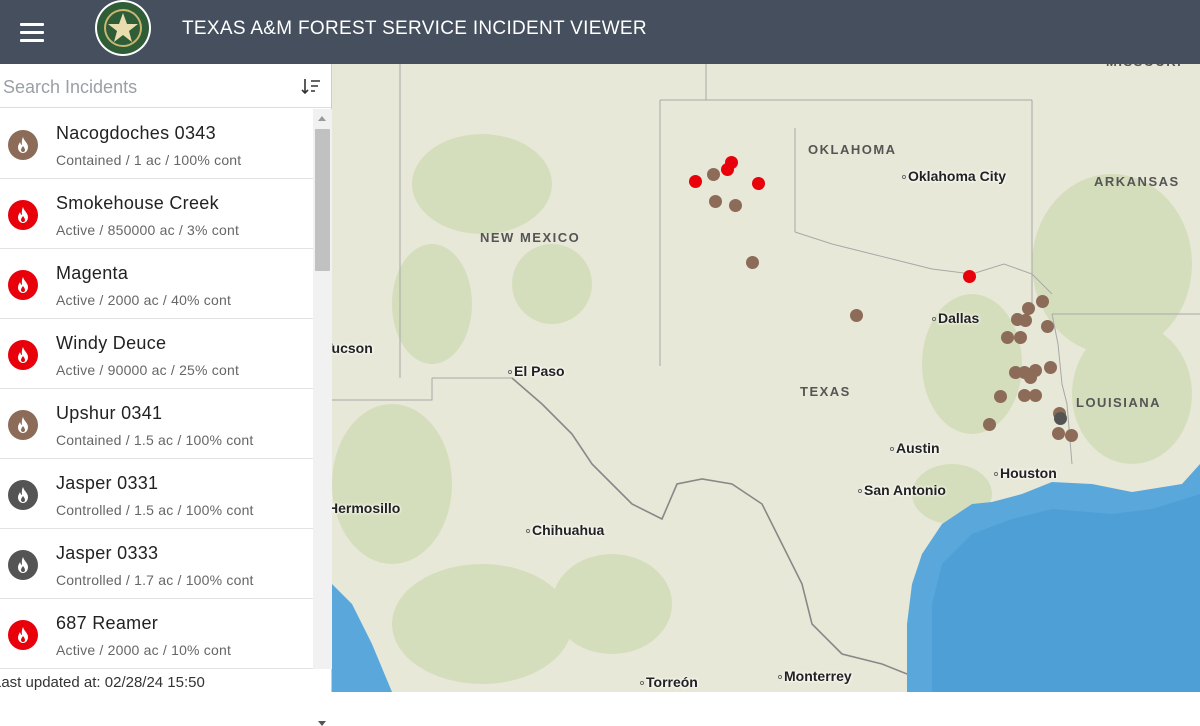 The image size is (1200, 726). Describe the element at coordinates (322, 723) in the screenshot. I see `scroll-down-arrow-icon` at that location.